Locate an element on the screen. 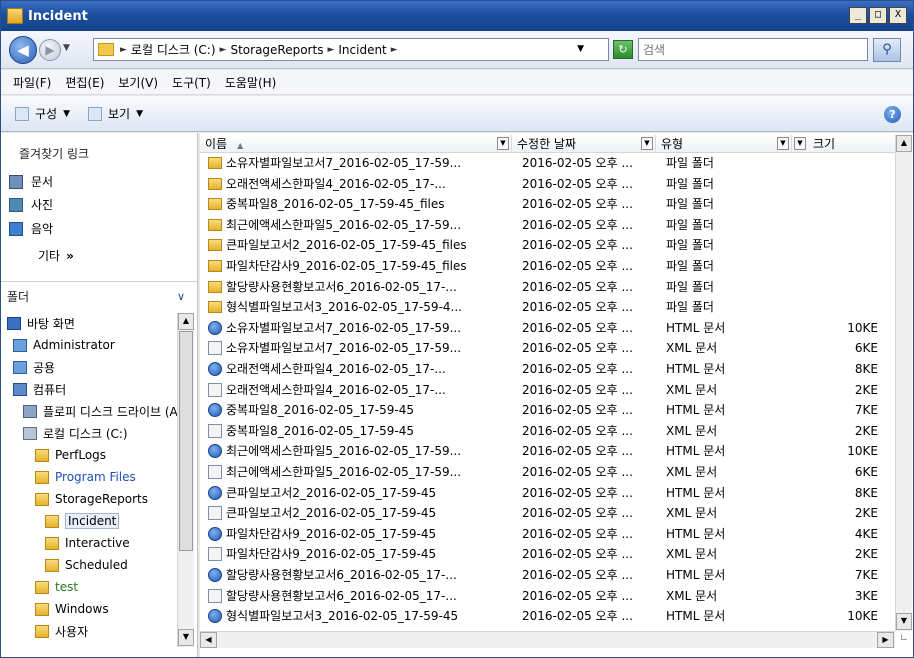  tree-item: 사용자 is located at coordinates (61, 631).